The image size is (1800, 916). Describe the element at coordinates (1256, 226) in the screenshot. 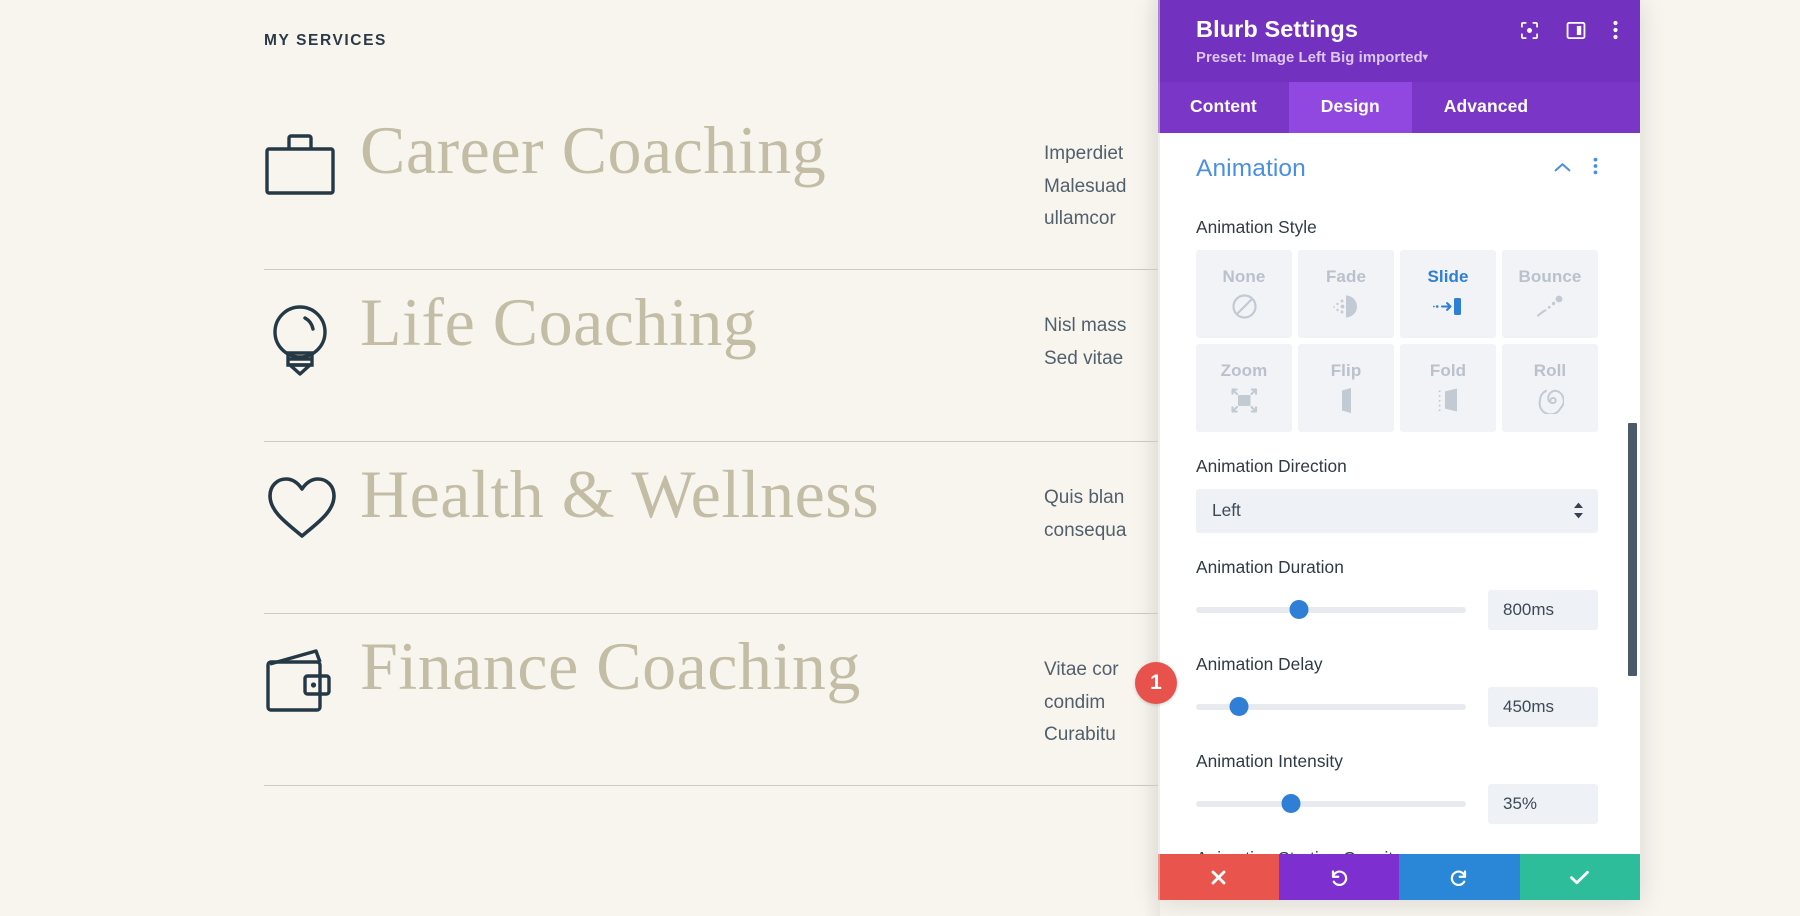

I see `field-label: Animation Style` at that location.